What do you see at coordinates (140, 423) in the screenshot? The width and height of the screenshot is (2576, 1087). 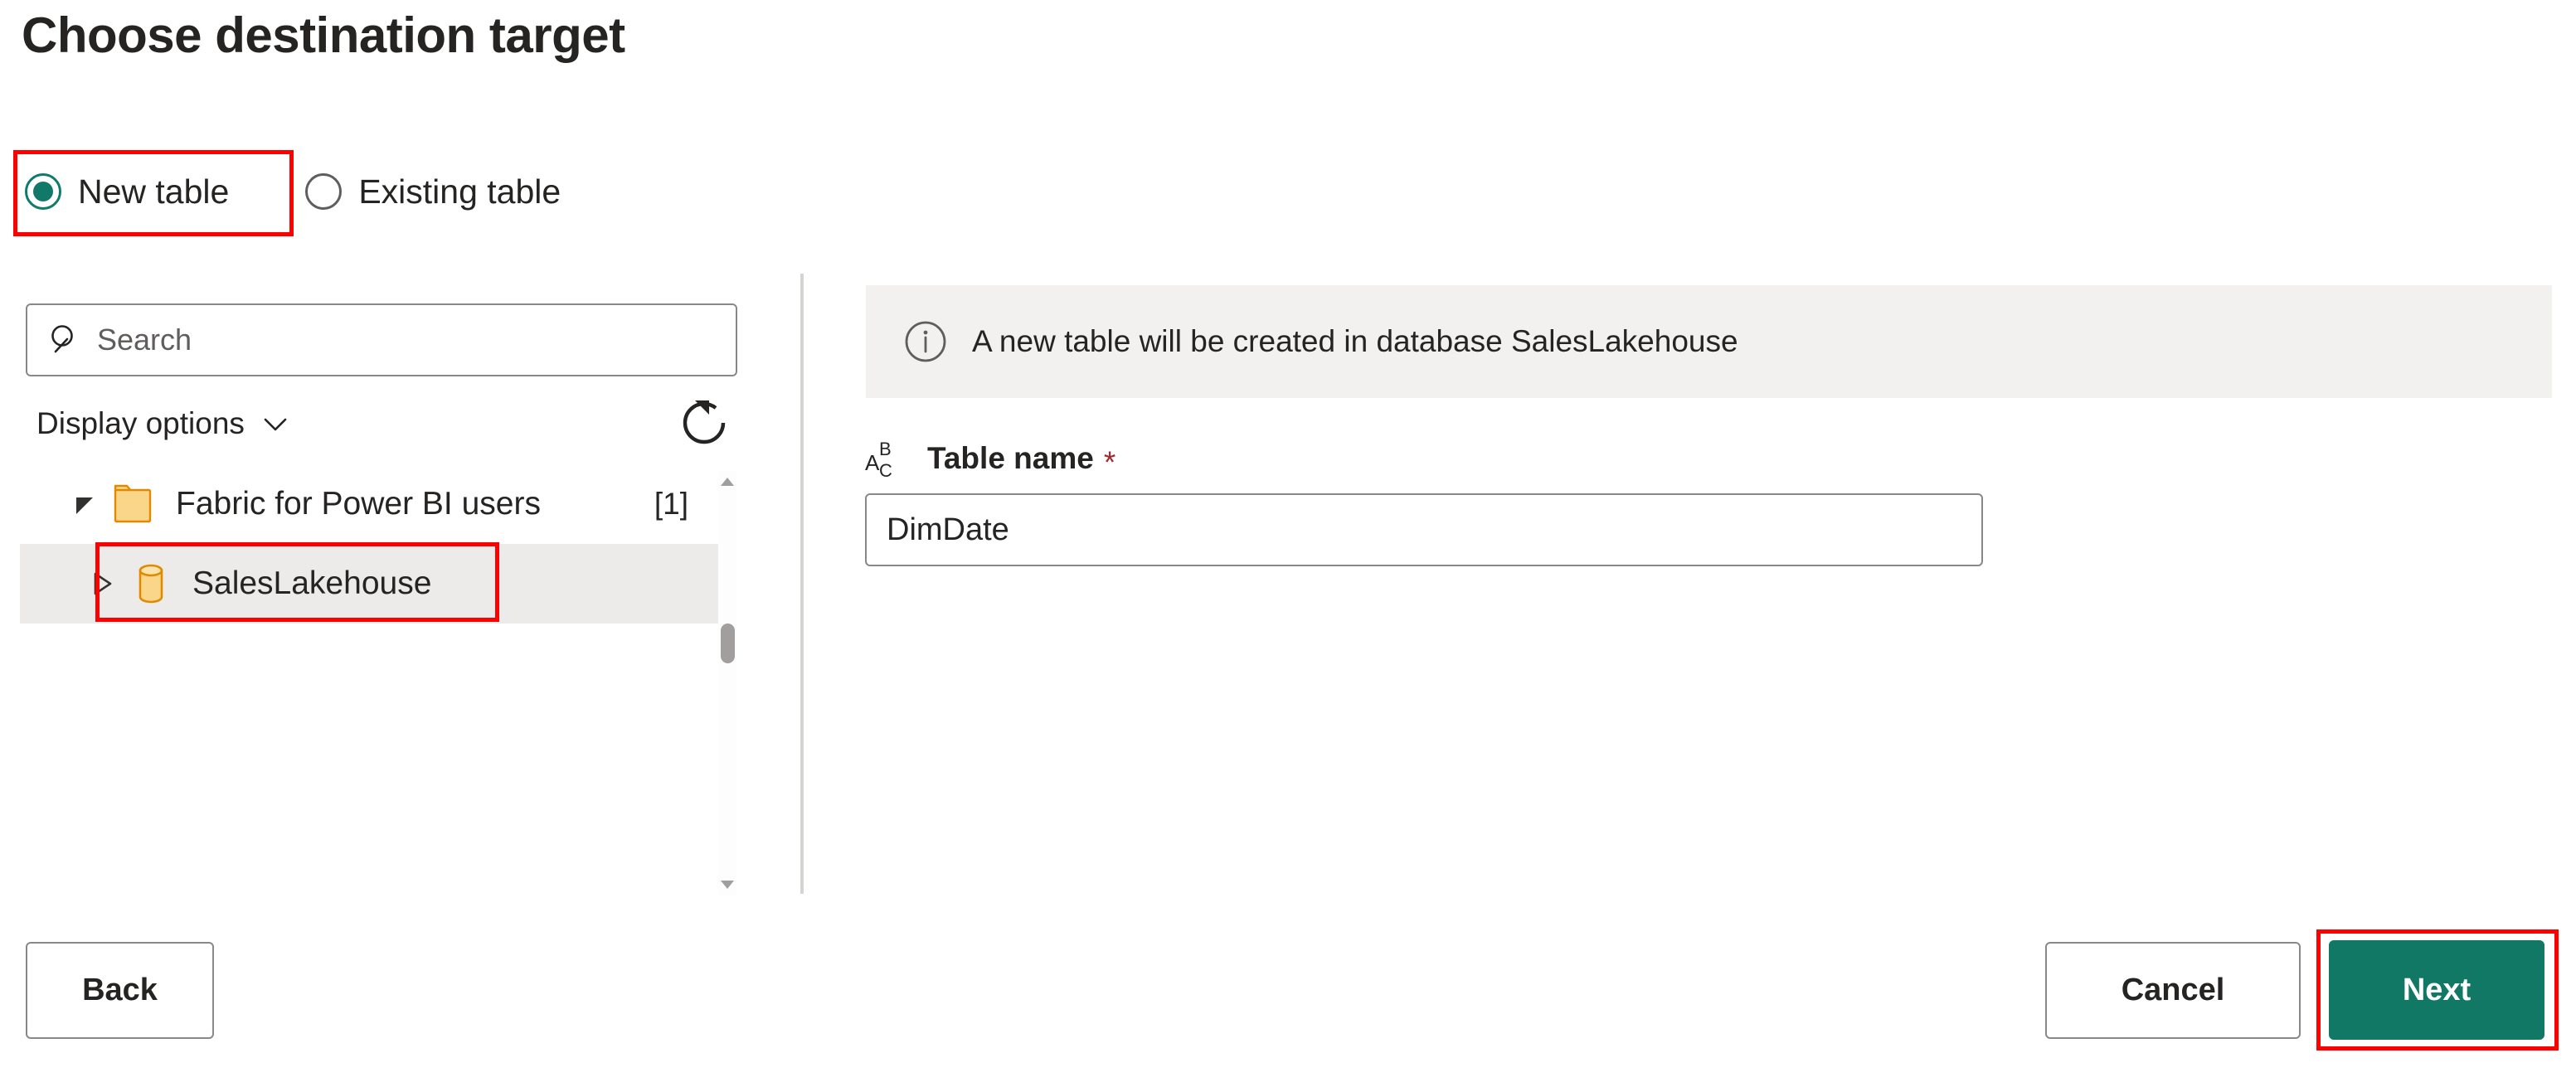 I see `display-options-label: Display options` at bounding box center [140, 423].